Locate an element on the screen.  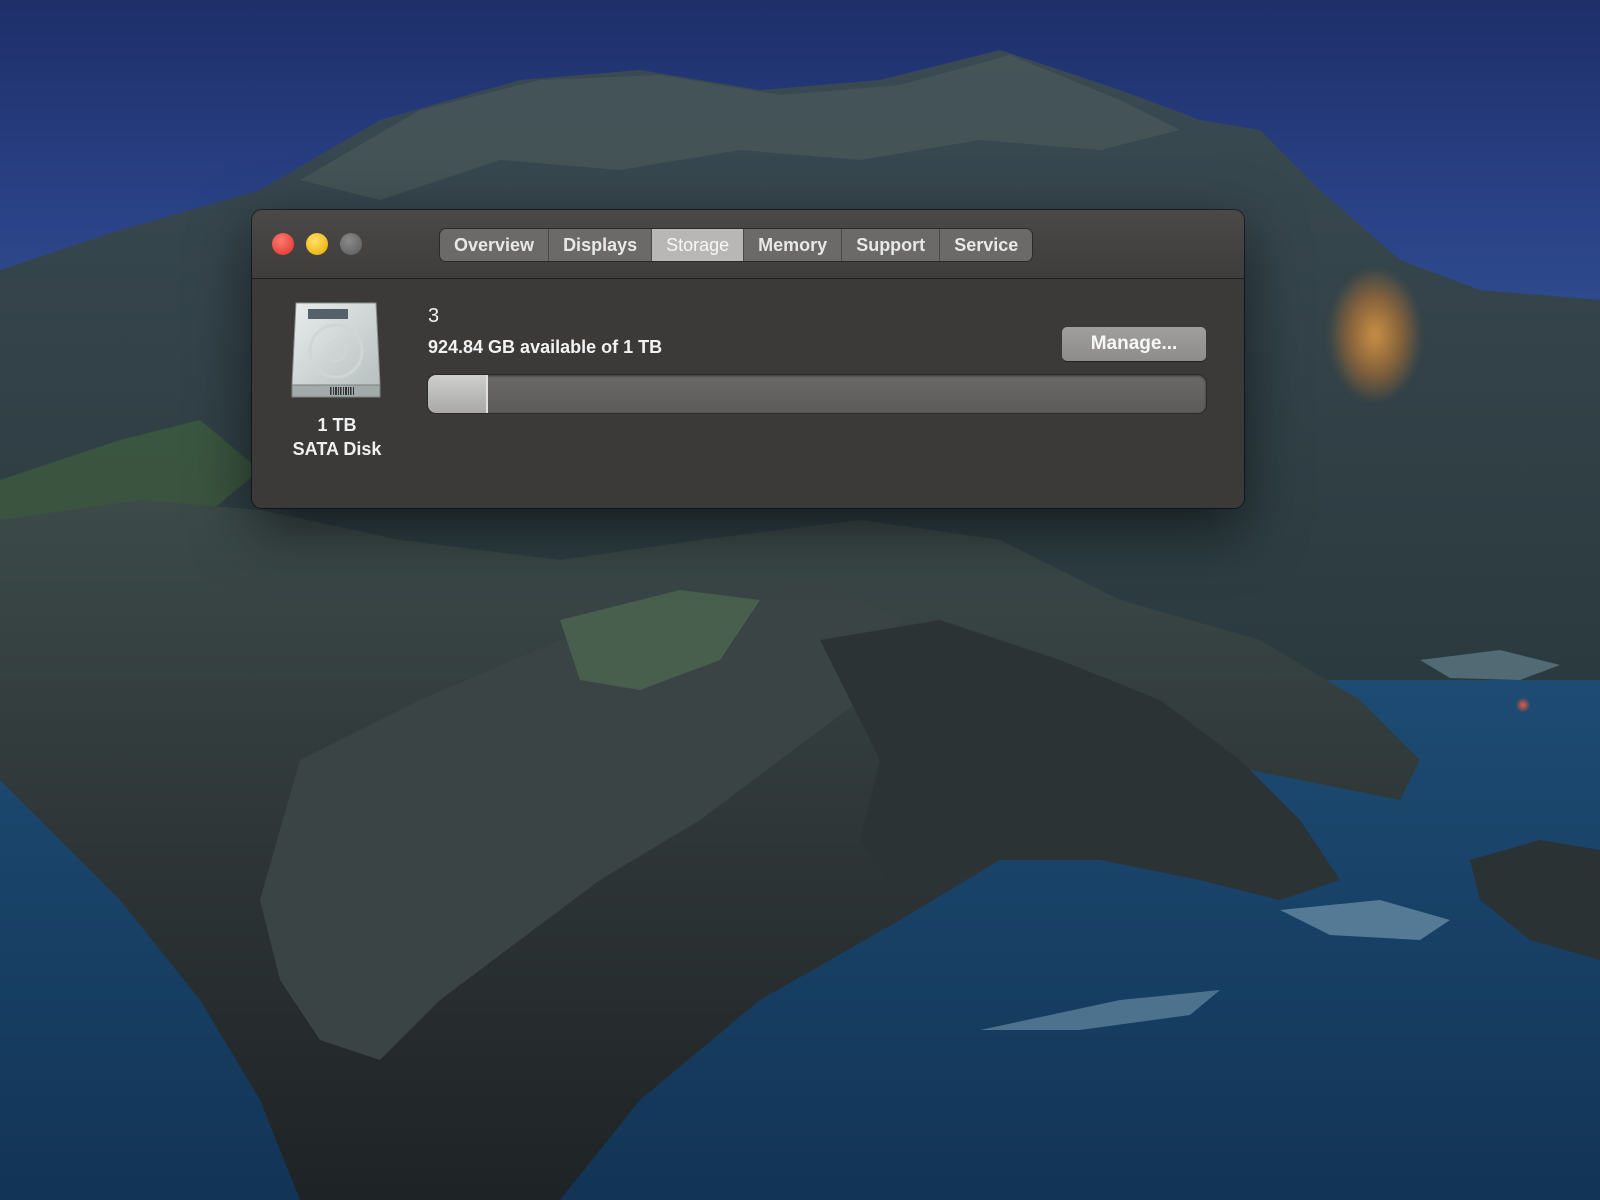
storage-used-segment is located at coordinates (458, 394).